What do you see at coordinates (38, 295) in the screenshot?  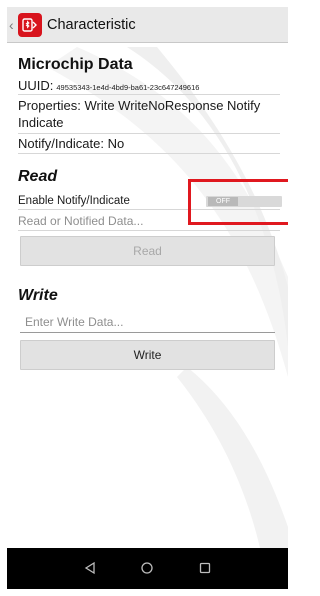 I see `write-section-title: Write` at bounding box center [38, 295].